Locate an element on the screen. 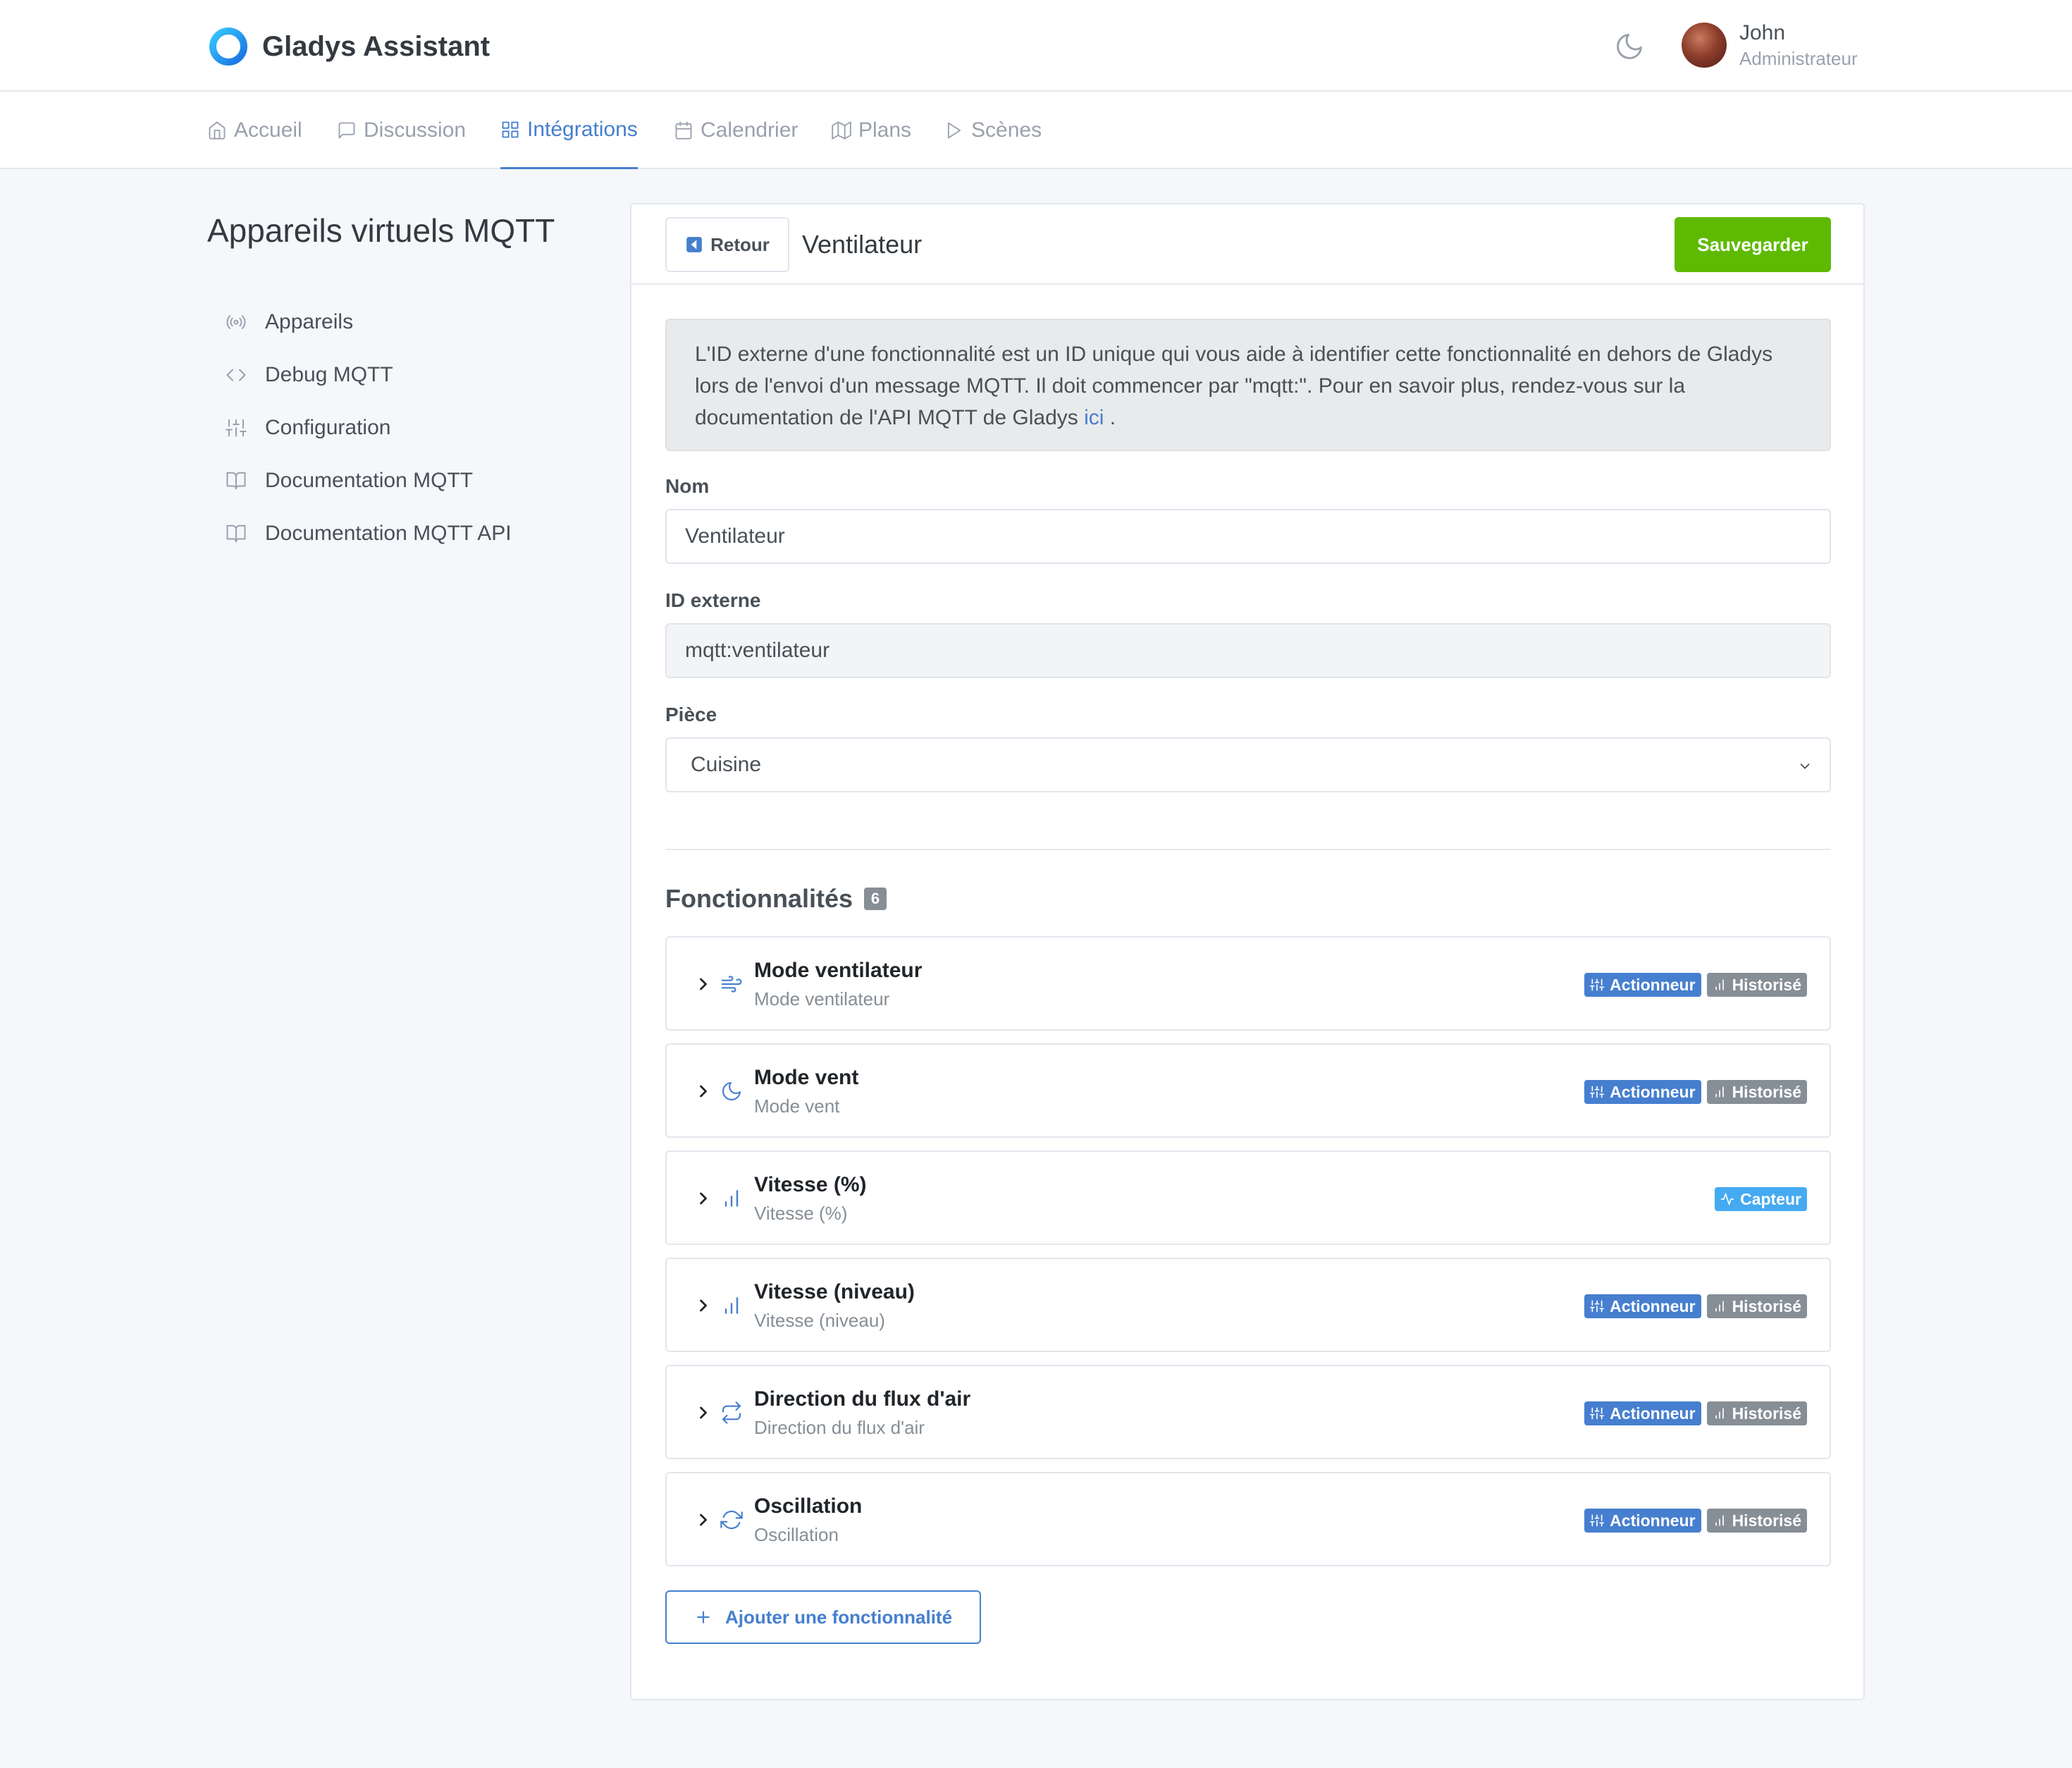 The image size is (2072, 1768). sensor-badge-label: Capteur is located at coordinates (1770, 1199).